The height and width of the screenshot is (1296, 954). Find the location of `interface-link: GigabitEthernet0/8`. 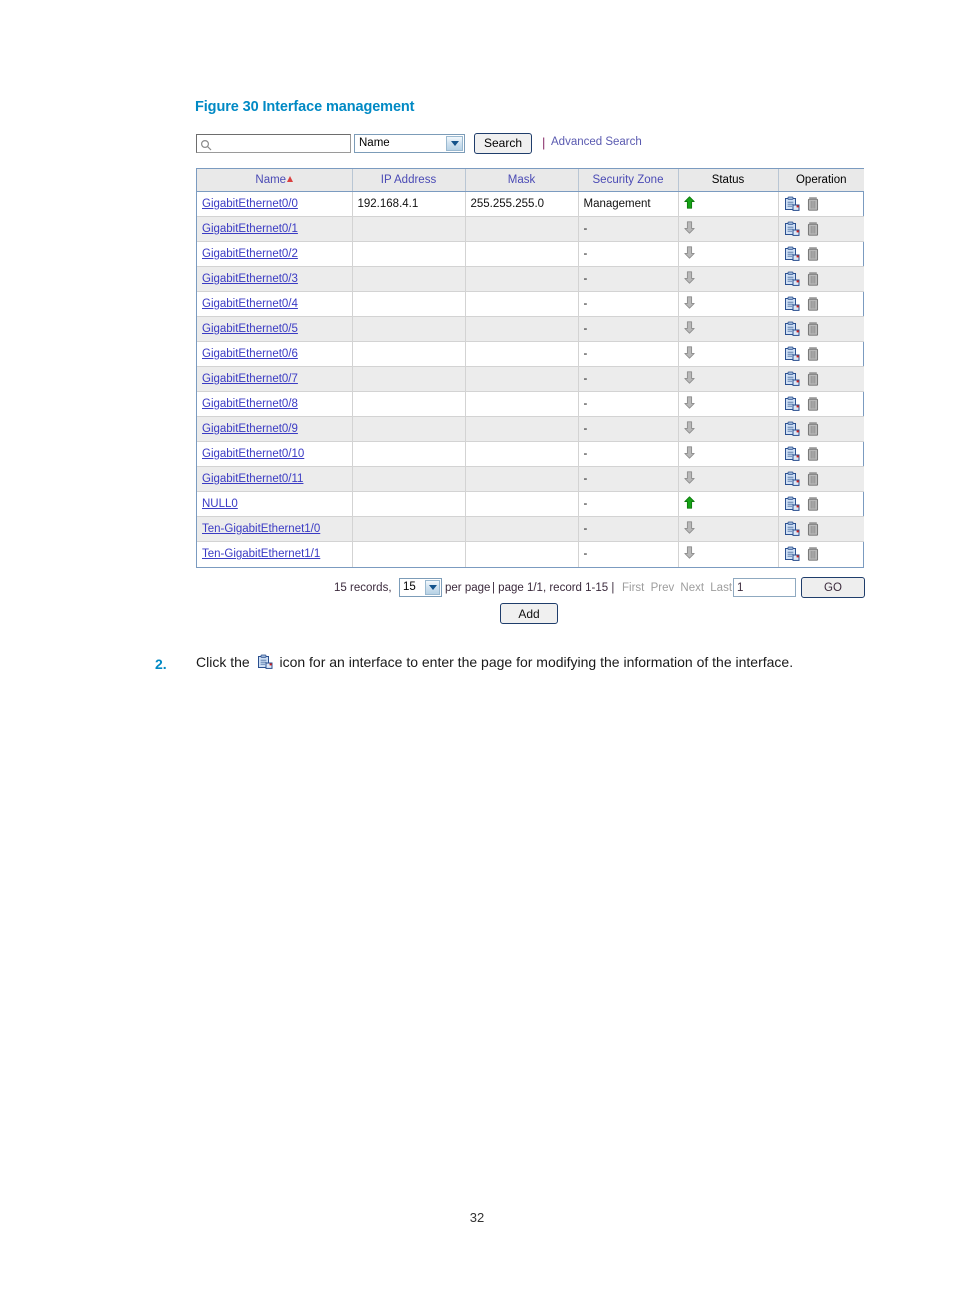

interface-link: GigabitEthernet0/8 is located at coordinates (250, 404).